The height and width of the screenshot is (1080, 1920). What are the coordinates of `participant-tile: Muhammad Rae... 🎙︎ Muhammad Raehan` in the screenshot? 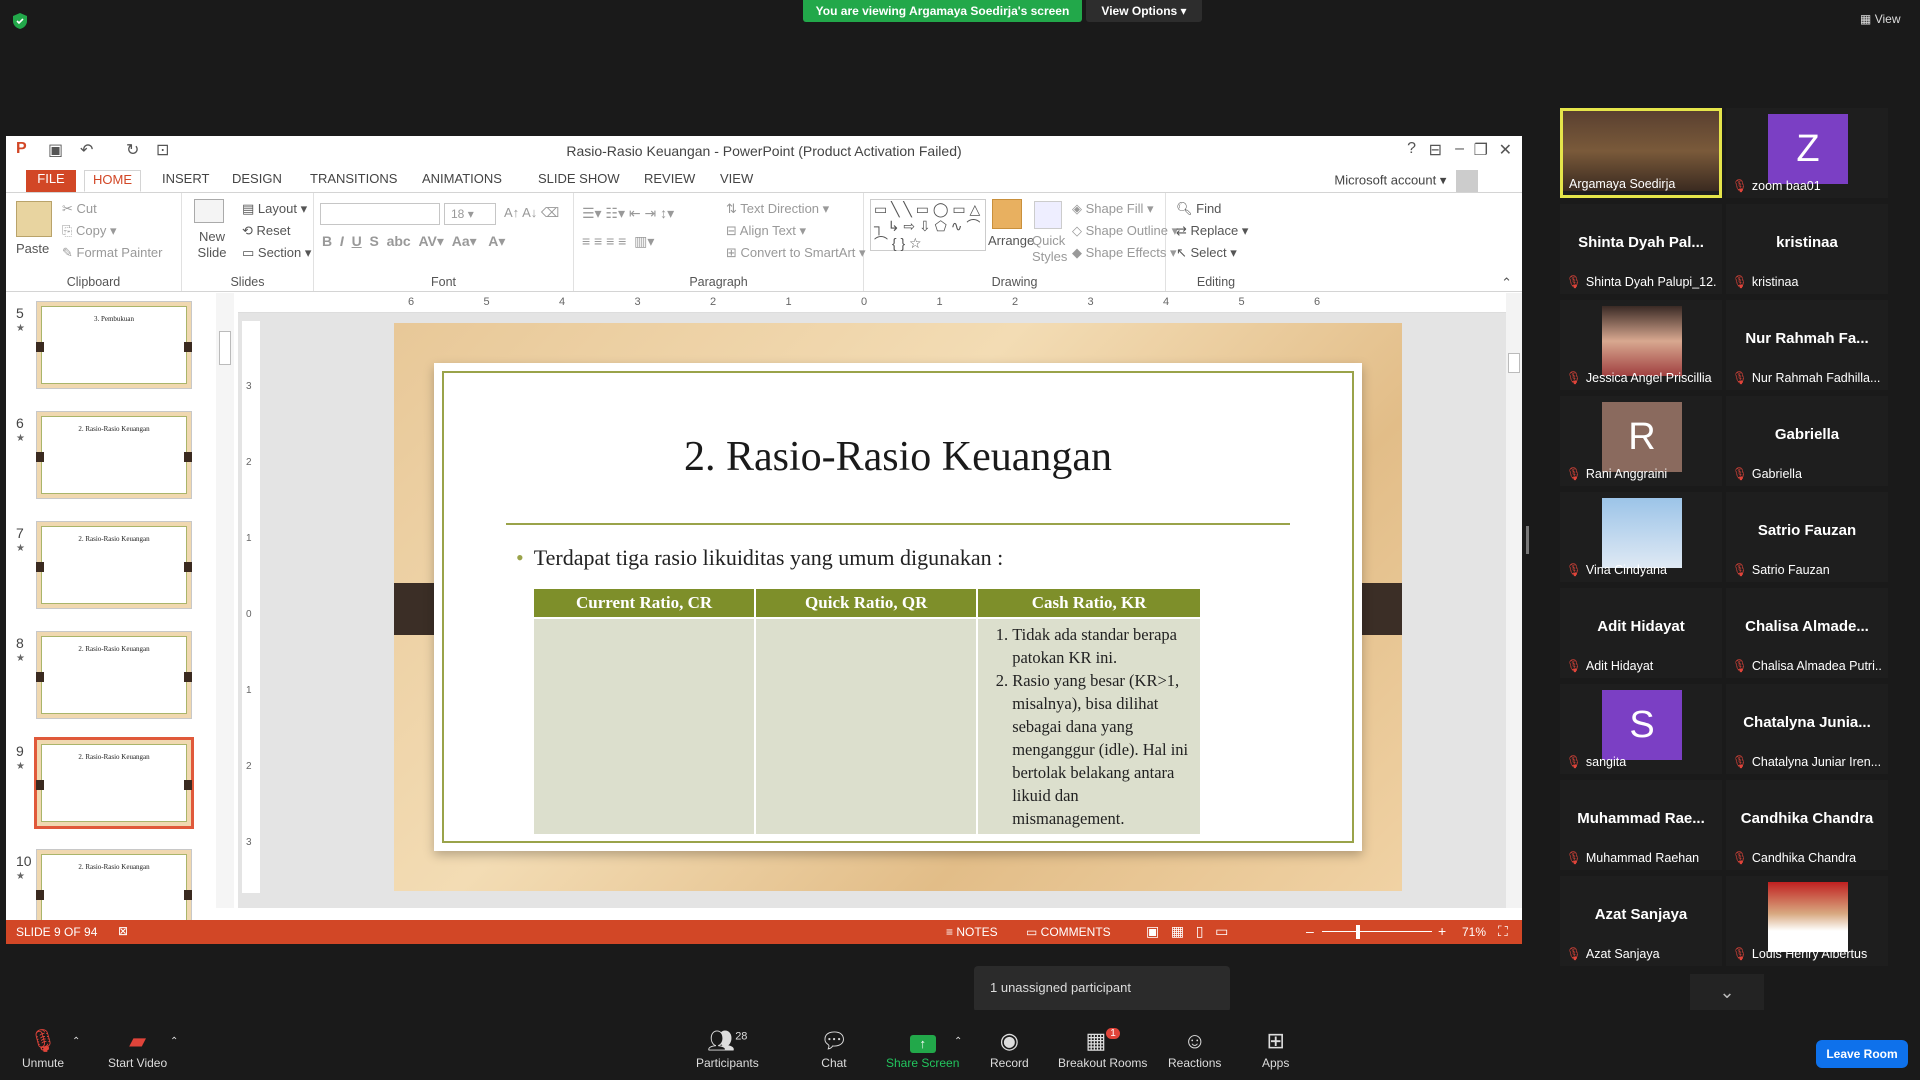 It's located at (1641, 825).